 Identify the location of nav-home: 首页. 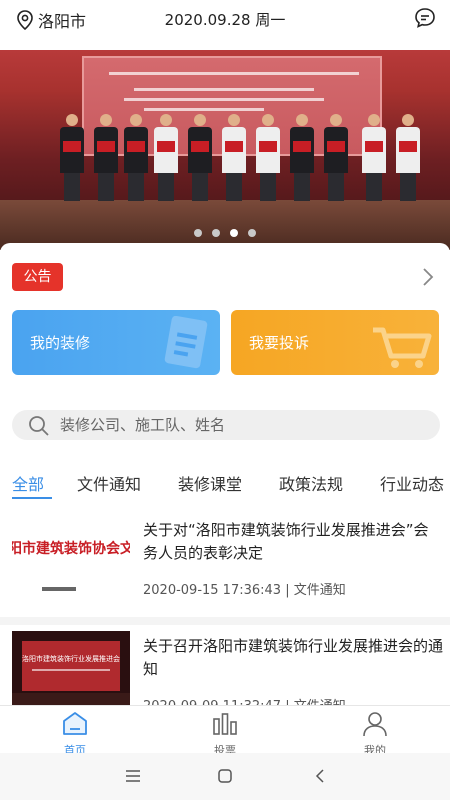
(75, 734).